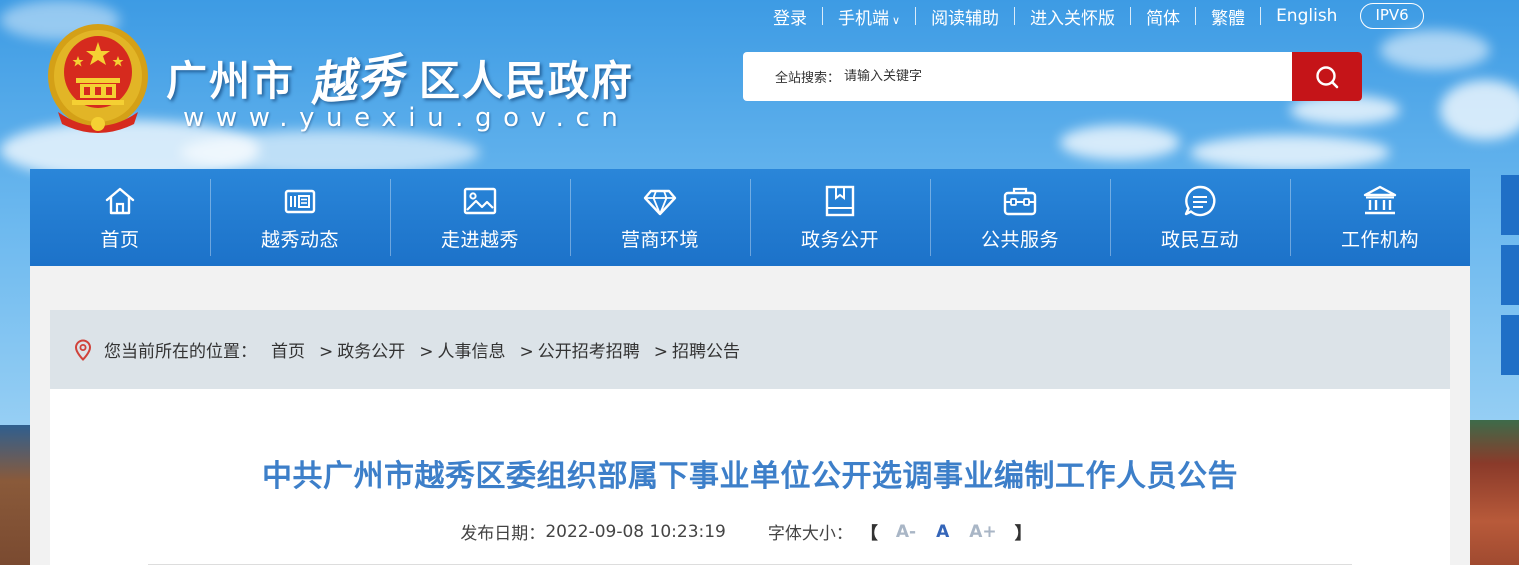 This screenshot has width=1519, height=565. What do you see at coordinates (965, 16) in the screenshot?
I see `reading-aid-link: 阅读辅助` at bounding box center [965, 16].